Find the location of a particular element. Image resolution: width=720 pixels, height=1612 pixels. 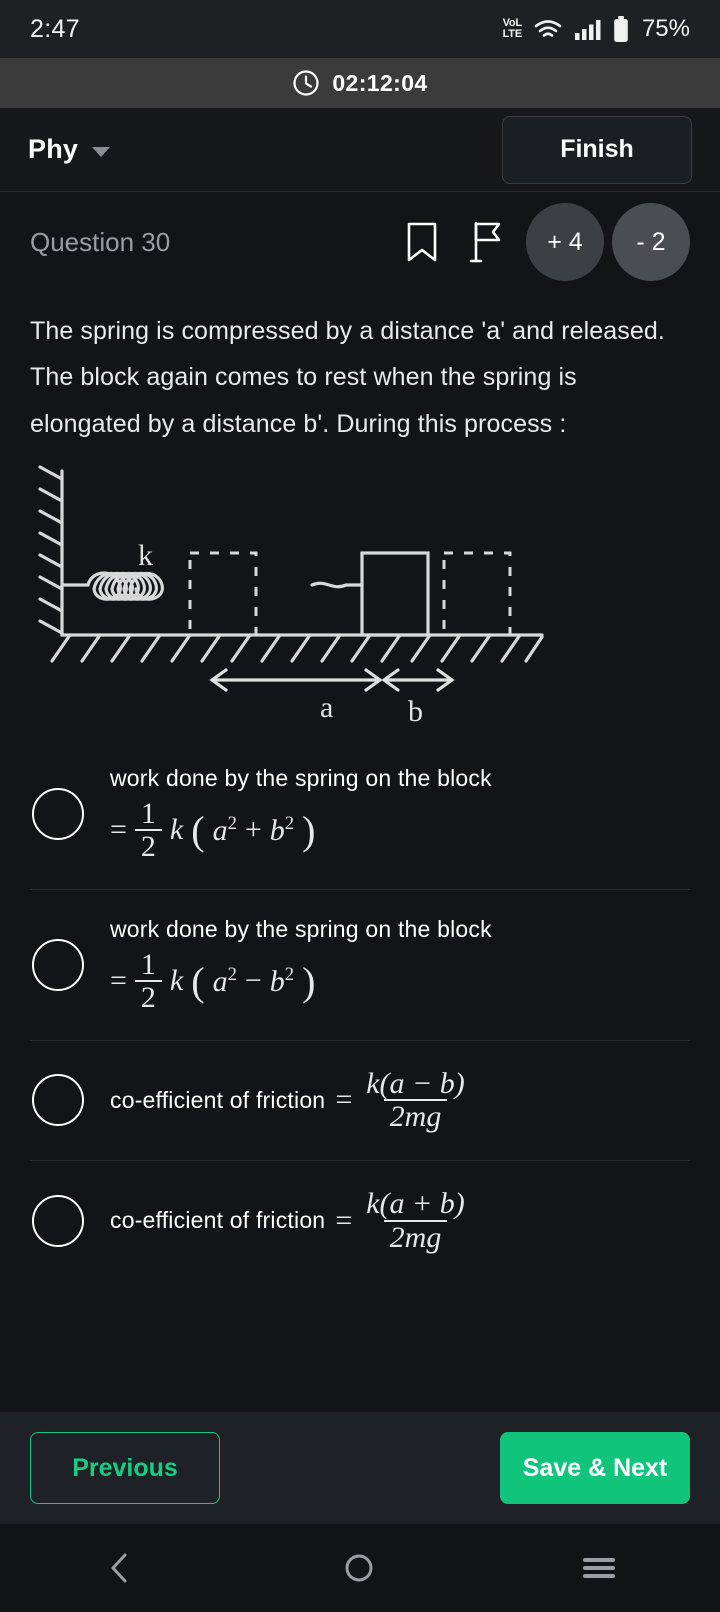

operator-sign: − is located at coordinates (253, 981).